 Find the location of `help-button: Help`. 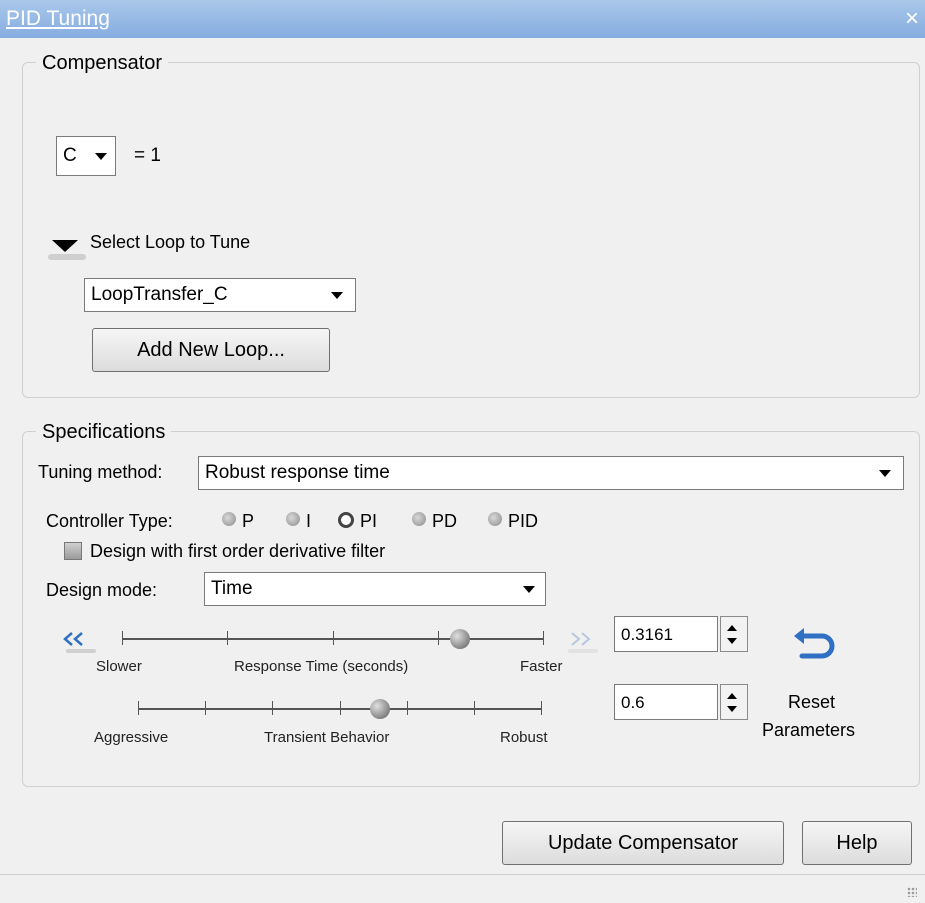

help-button: Help is located at coordinates (857, 843).